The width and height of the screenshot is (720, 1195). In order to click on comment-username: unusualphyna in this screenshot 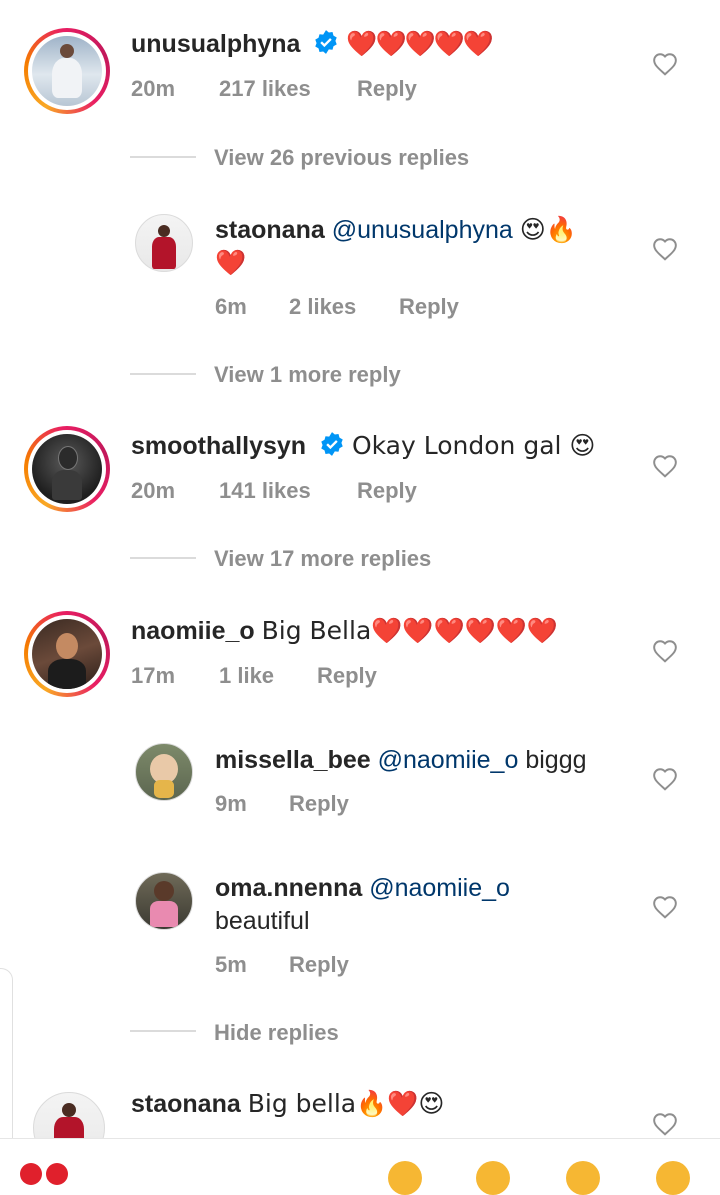, I will do `click(215, 44)`.